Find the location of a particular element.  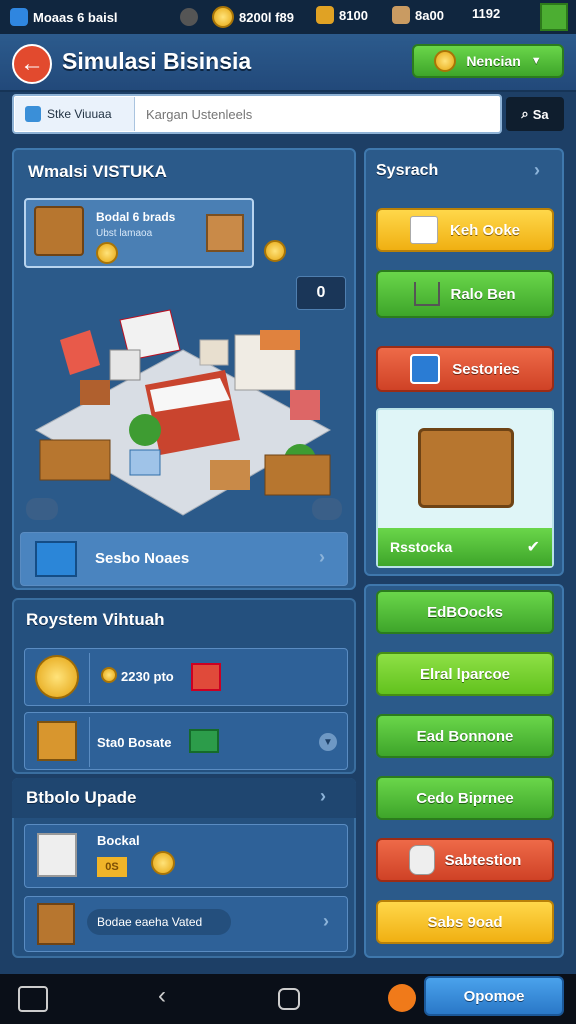

search-button: ⌕ Sa is located at coordinates (535, 114).